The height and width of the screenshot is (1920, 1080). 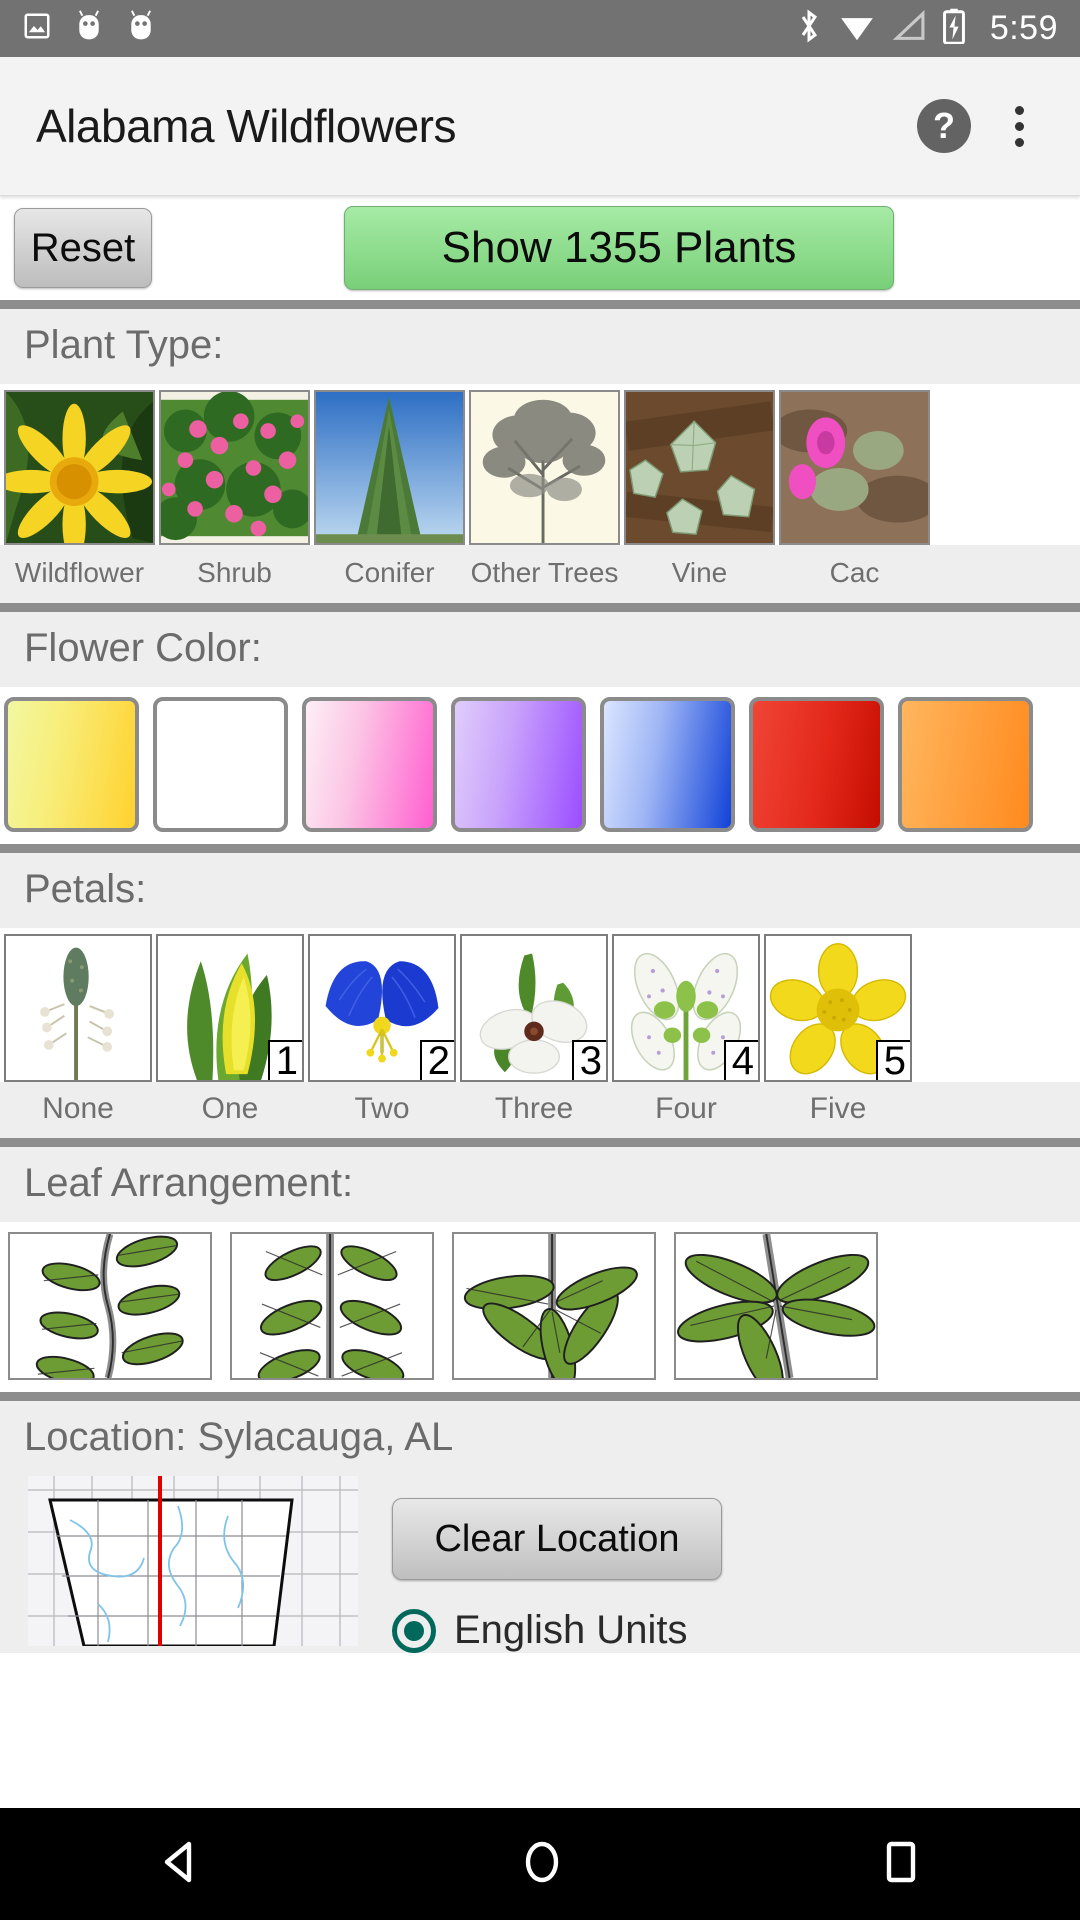 I want to click on bluetooth-icon, so click(x=809, y=28).